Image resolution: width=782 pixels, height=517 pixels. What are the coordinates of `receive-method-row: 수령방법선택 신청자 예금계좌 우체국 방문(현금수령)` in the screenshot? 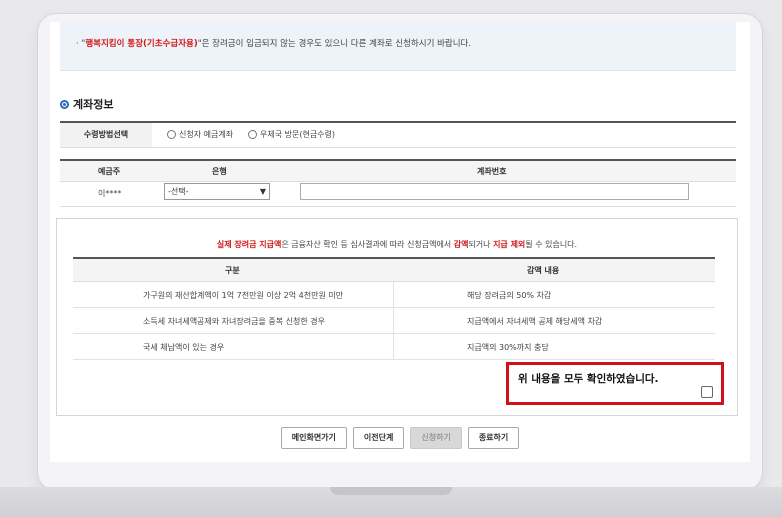 It's located at (398, 134).